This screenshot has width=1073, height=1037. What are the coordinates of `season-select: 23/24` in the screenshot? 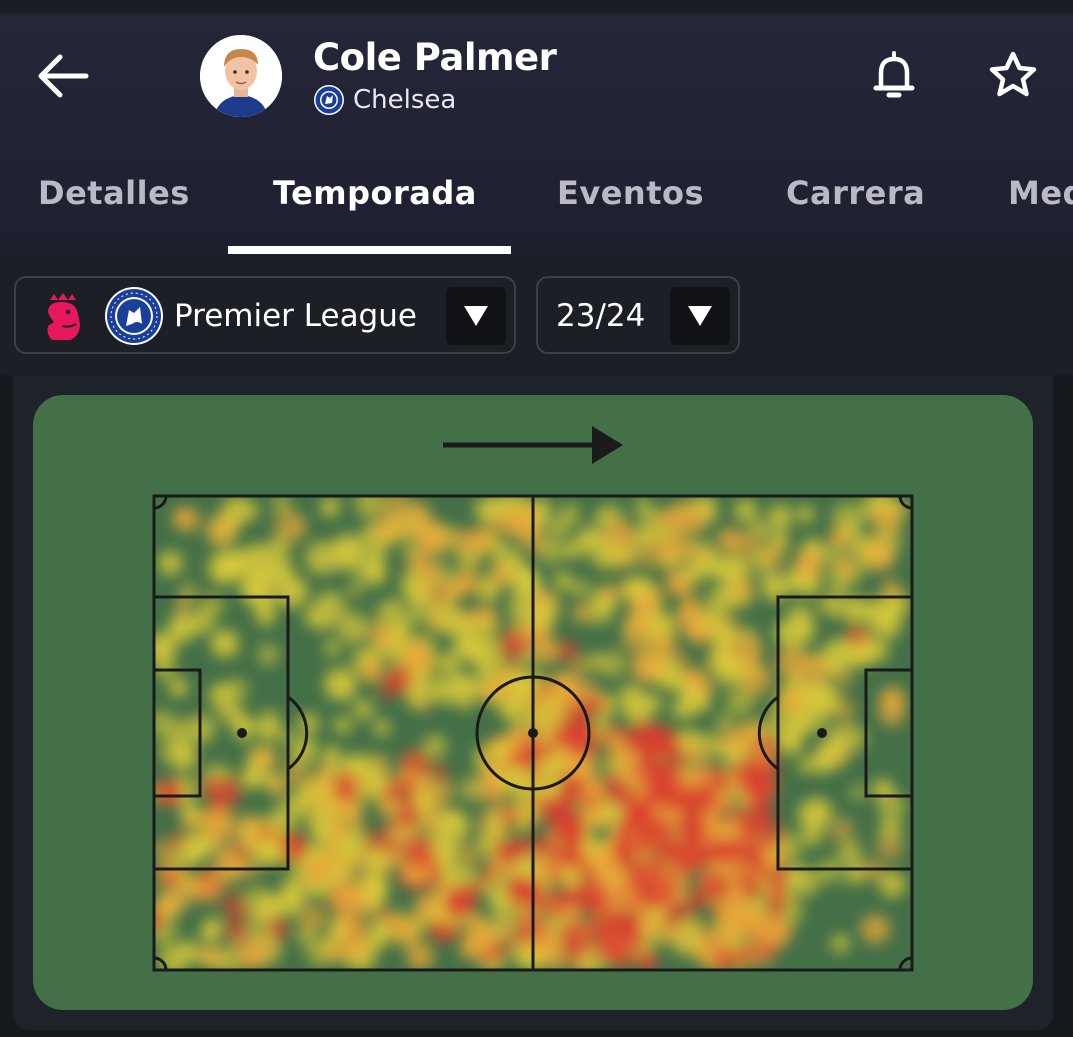 It's located at (638, 315).